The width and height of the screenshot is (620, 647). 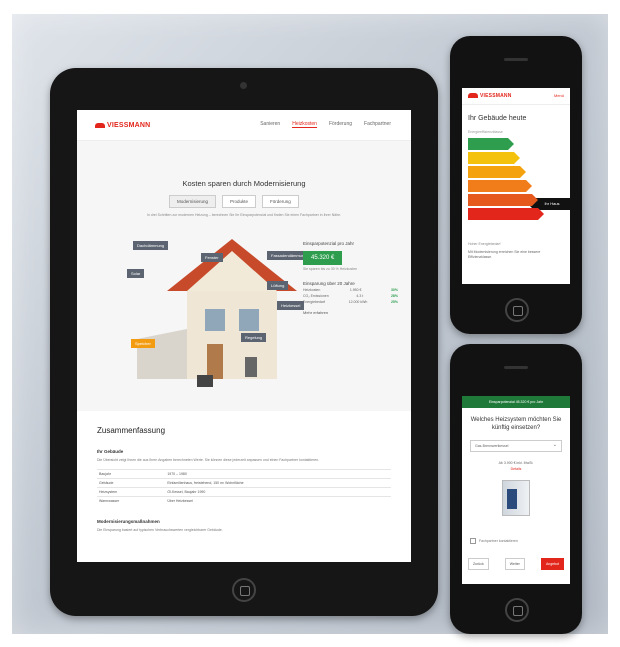 I want to click on phone1-subtitle: Energieeffizienzklasse, so click(x=485, y=132).